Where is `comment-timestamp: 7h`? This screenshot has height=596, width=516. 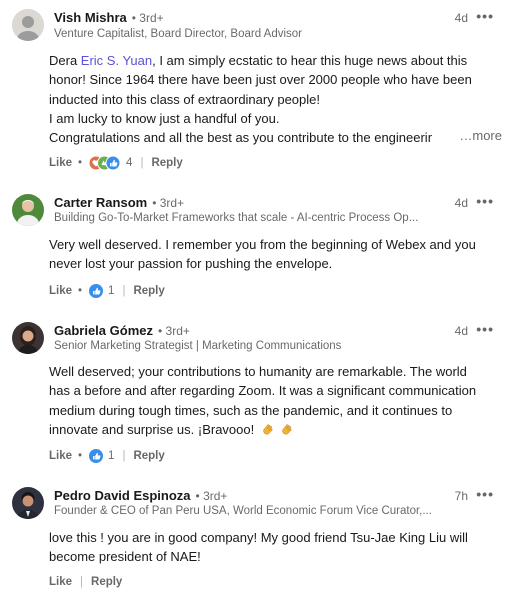 comment-timestamp: 7h is located at coordinates (461, 496).